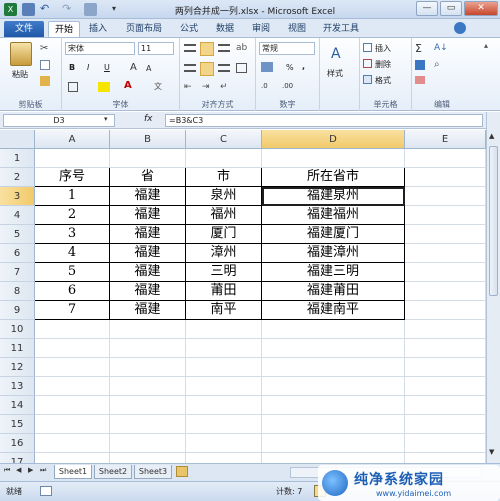  What do you see at coordinates (72, 253) in the screenshot?
I see `cell-a6: 4` at bounding box center [72, 253].